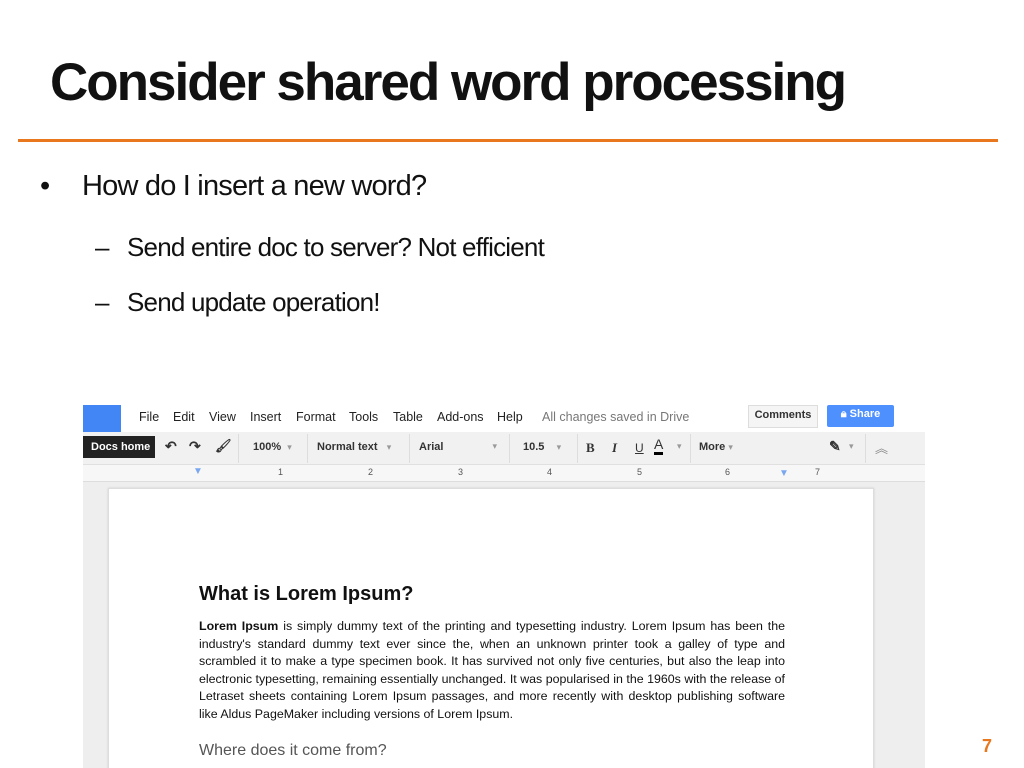  I want to click on pencil-icon: ✎, so click(835, 446).